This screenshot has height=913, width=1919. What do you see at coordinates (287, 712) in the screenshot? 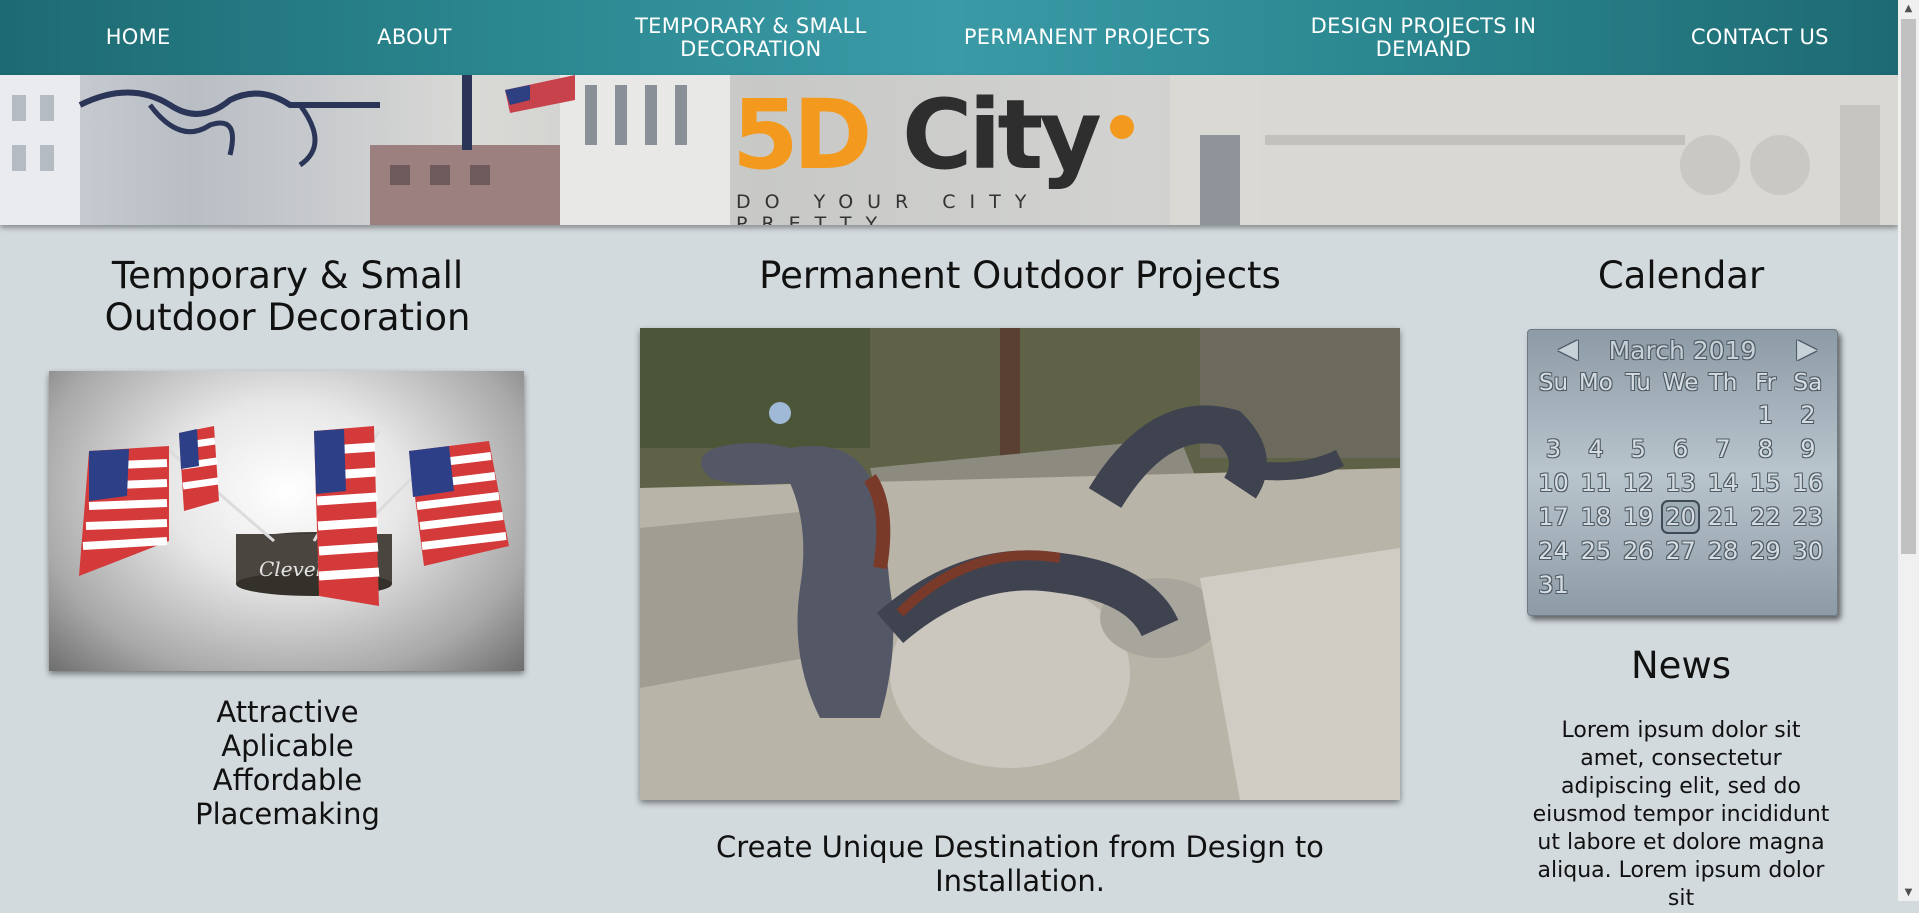
I see `benefit-attractive: Attractive` at bounding box center [287, 712].